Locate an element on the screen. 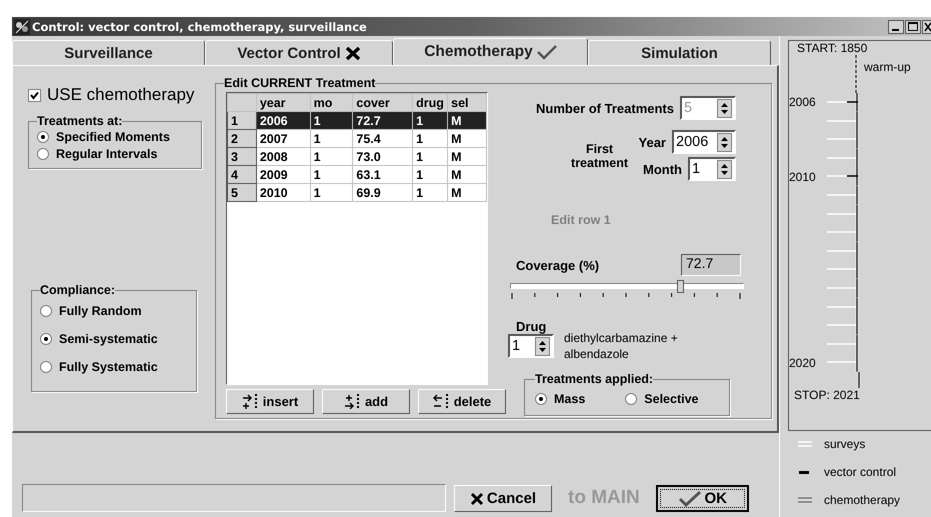  year-label: 2006 is located at coordinates (803, 102).